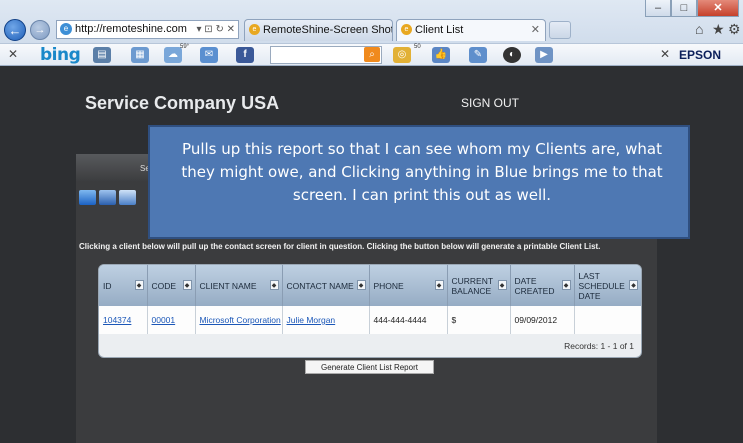  Describe the element at coordinates (245, 55) in the screenshot. I see `facebook-icon: f` at that location.